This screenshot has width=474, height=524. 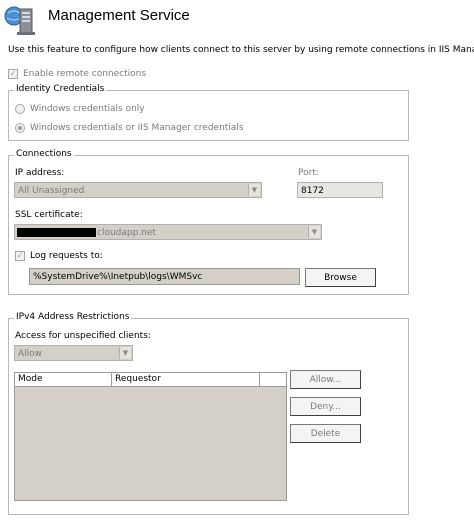 What do you see at coordinates (13, 74) in the screenshot?
I see `enable-remote-checkbox: ✓` at bounding box center [13, 74].